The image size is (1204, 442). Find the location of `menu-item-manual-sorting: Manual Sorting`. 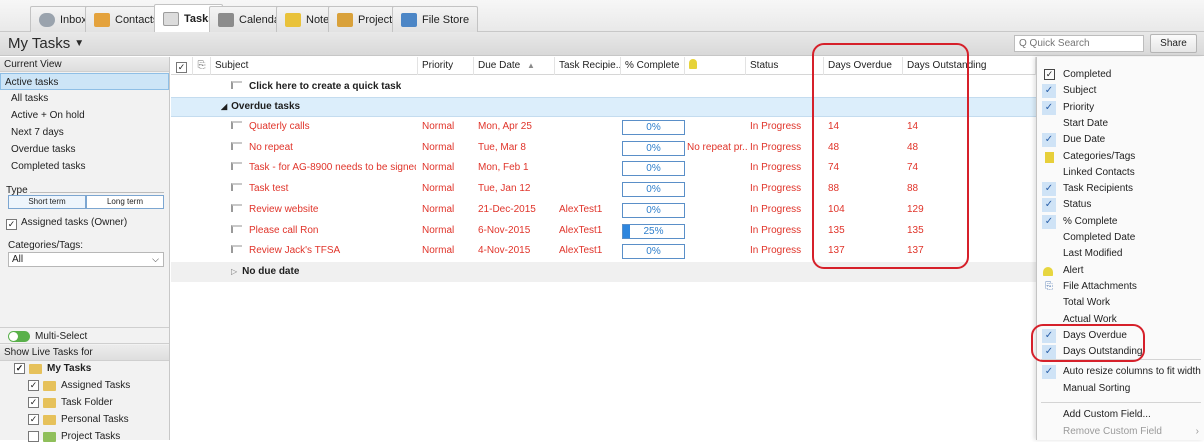

menu-item-manual-sorting: Manual Sorting is located at coordinates (1120, 389).